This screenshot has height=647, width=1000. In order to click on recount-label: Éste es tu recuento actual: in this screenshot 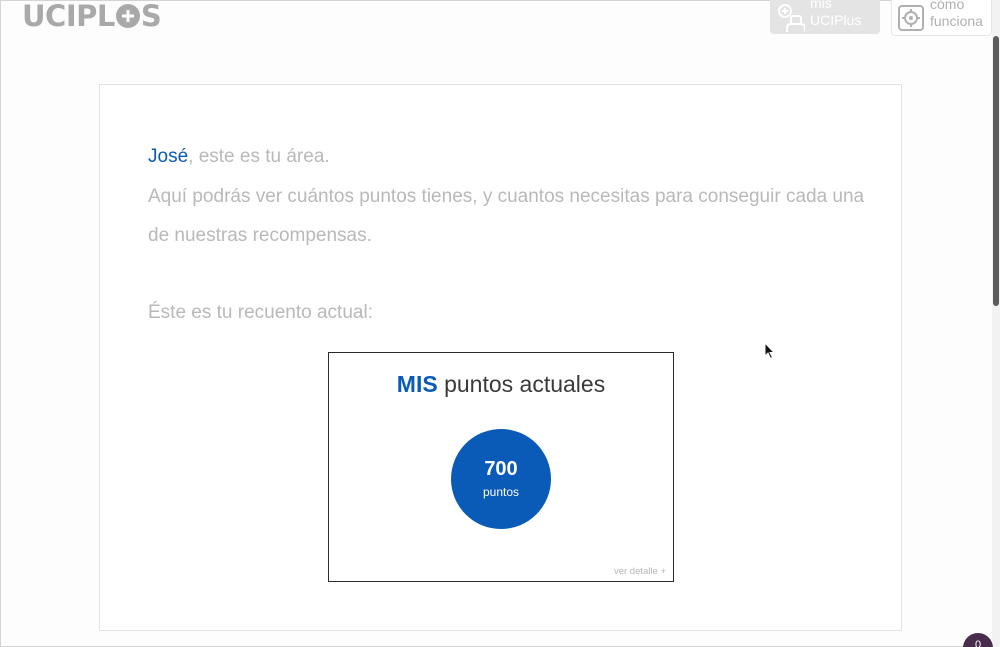, I will do `click(260, 312)`.